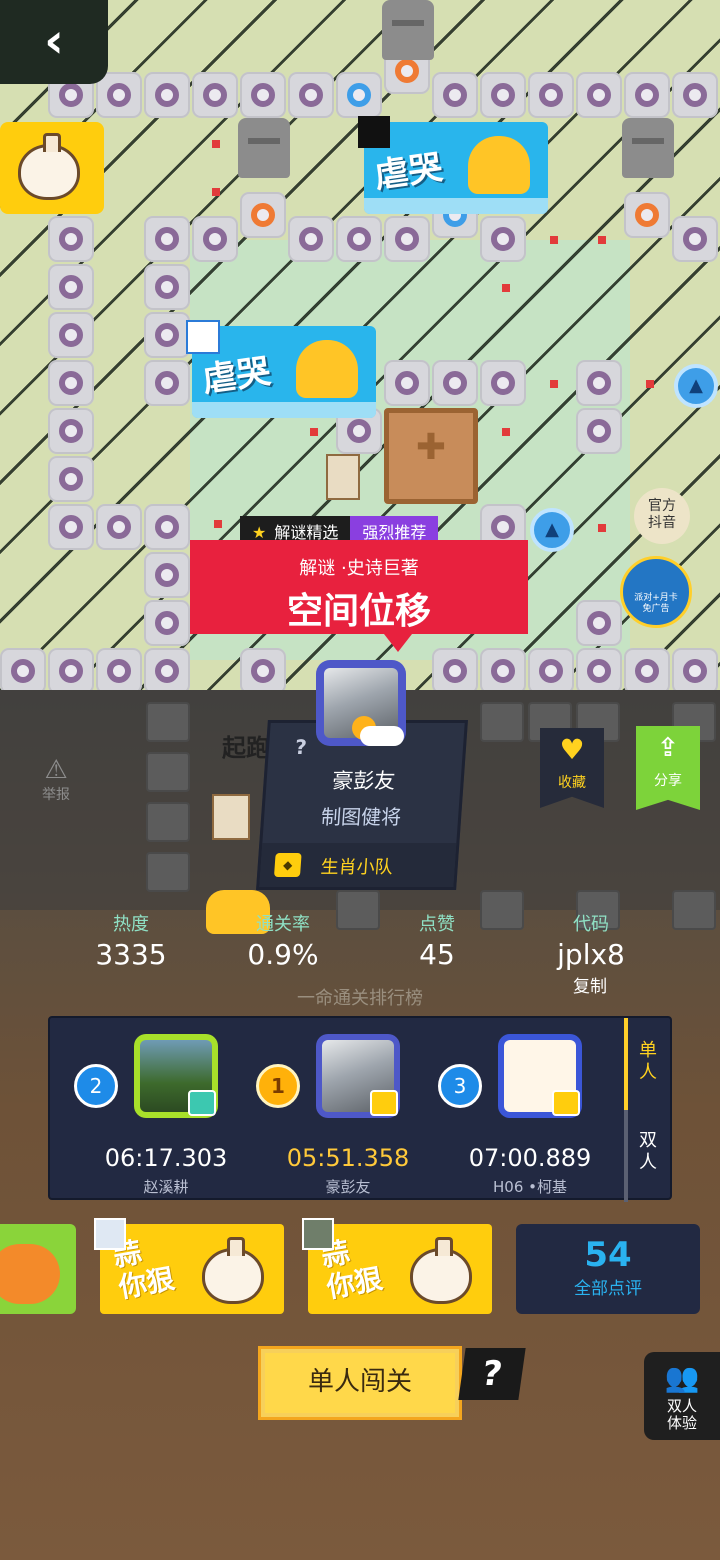  I want to click on stat-code-value: jplx8, so click(591, 954).